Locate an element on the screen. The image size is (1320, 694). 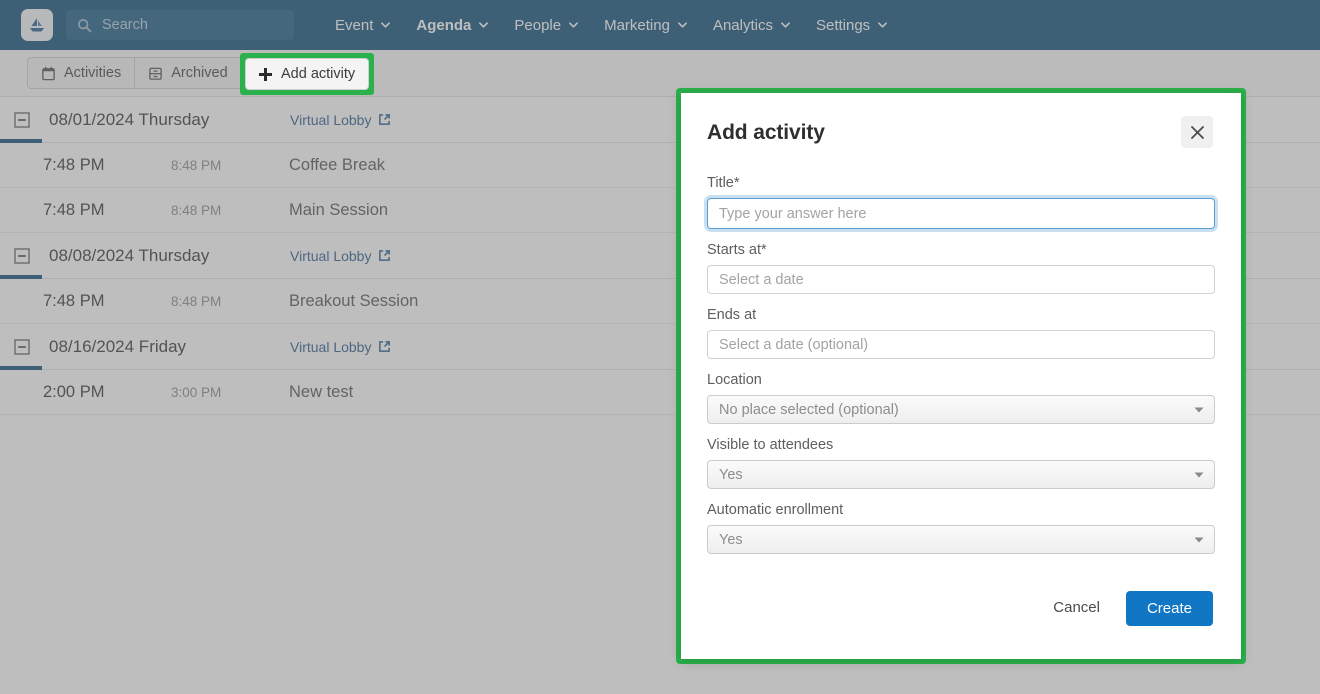
field-ends-at: Ends at Select a date (optional) is located at coordinates (961, 333).